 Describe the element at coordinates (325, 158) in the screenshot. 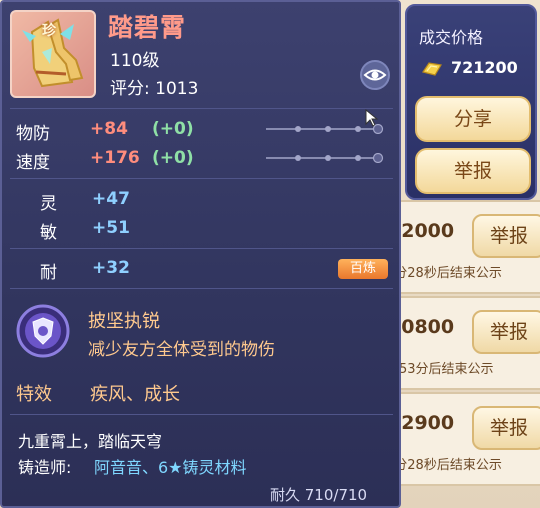

I see `stat-slider-speed` at that location.